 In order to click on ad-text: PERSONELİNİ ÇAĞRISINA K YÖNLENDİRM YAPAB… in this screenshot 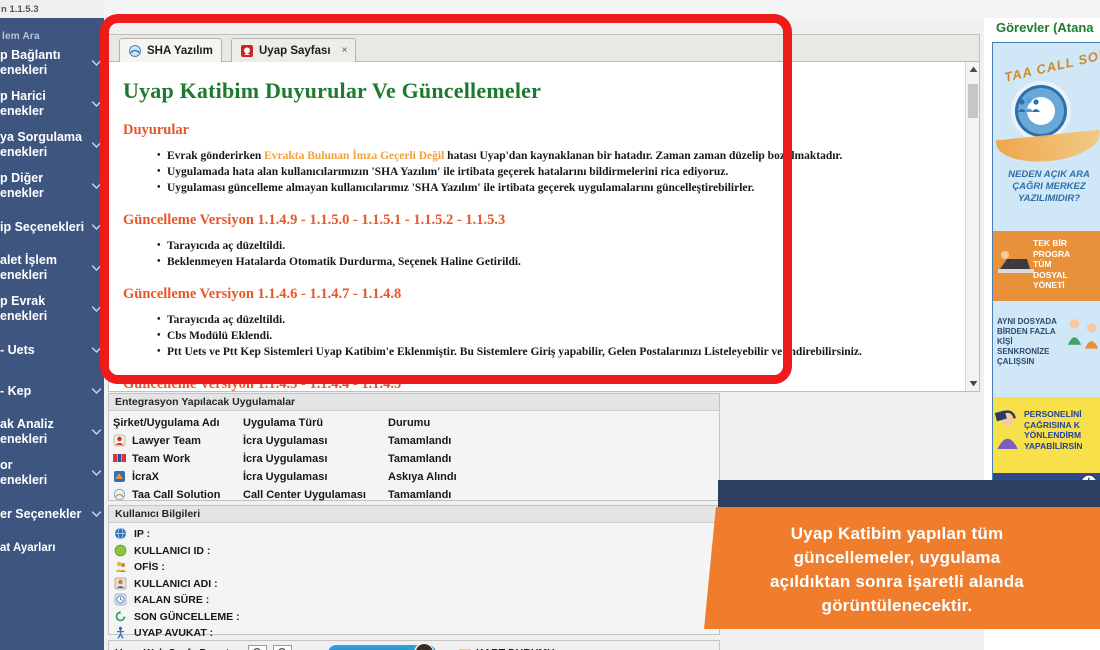, I will do `click(1053, 430)`.